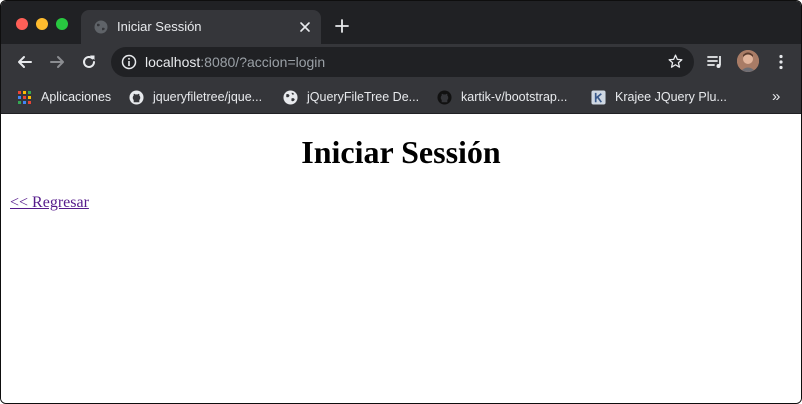  I want to click on forward-arrow-icon, so click(57, 62).